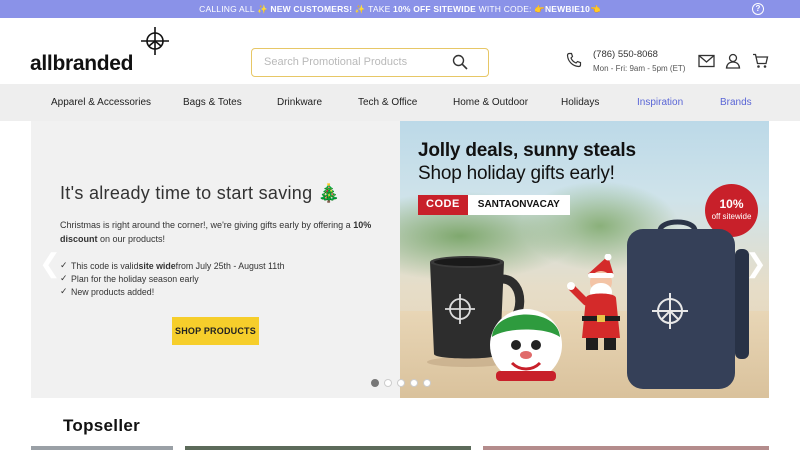 This screenshot has width=800, height=450. Describe the element at coordinates (736, 102) in the screenshot. I see `nav-item-brands: Brands` at that location.